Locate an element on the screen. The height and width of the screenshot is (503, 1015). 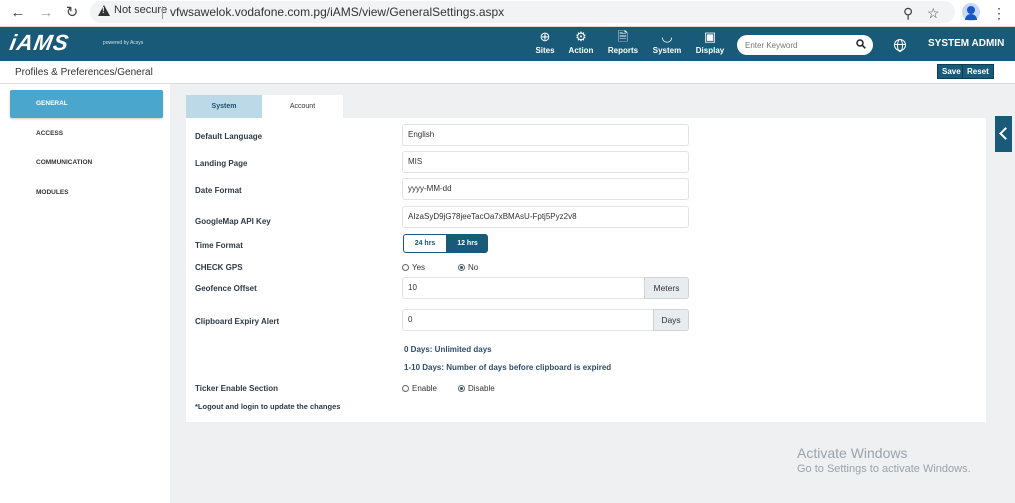
sidebar-item-modules: MODULES is located at coordinates (86, 193).